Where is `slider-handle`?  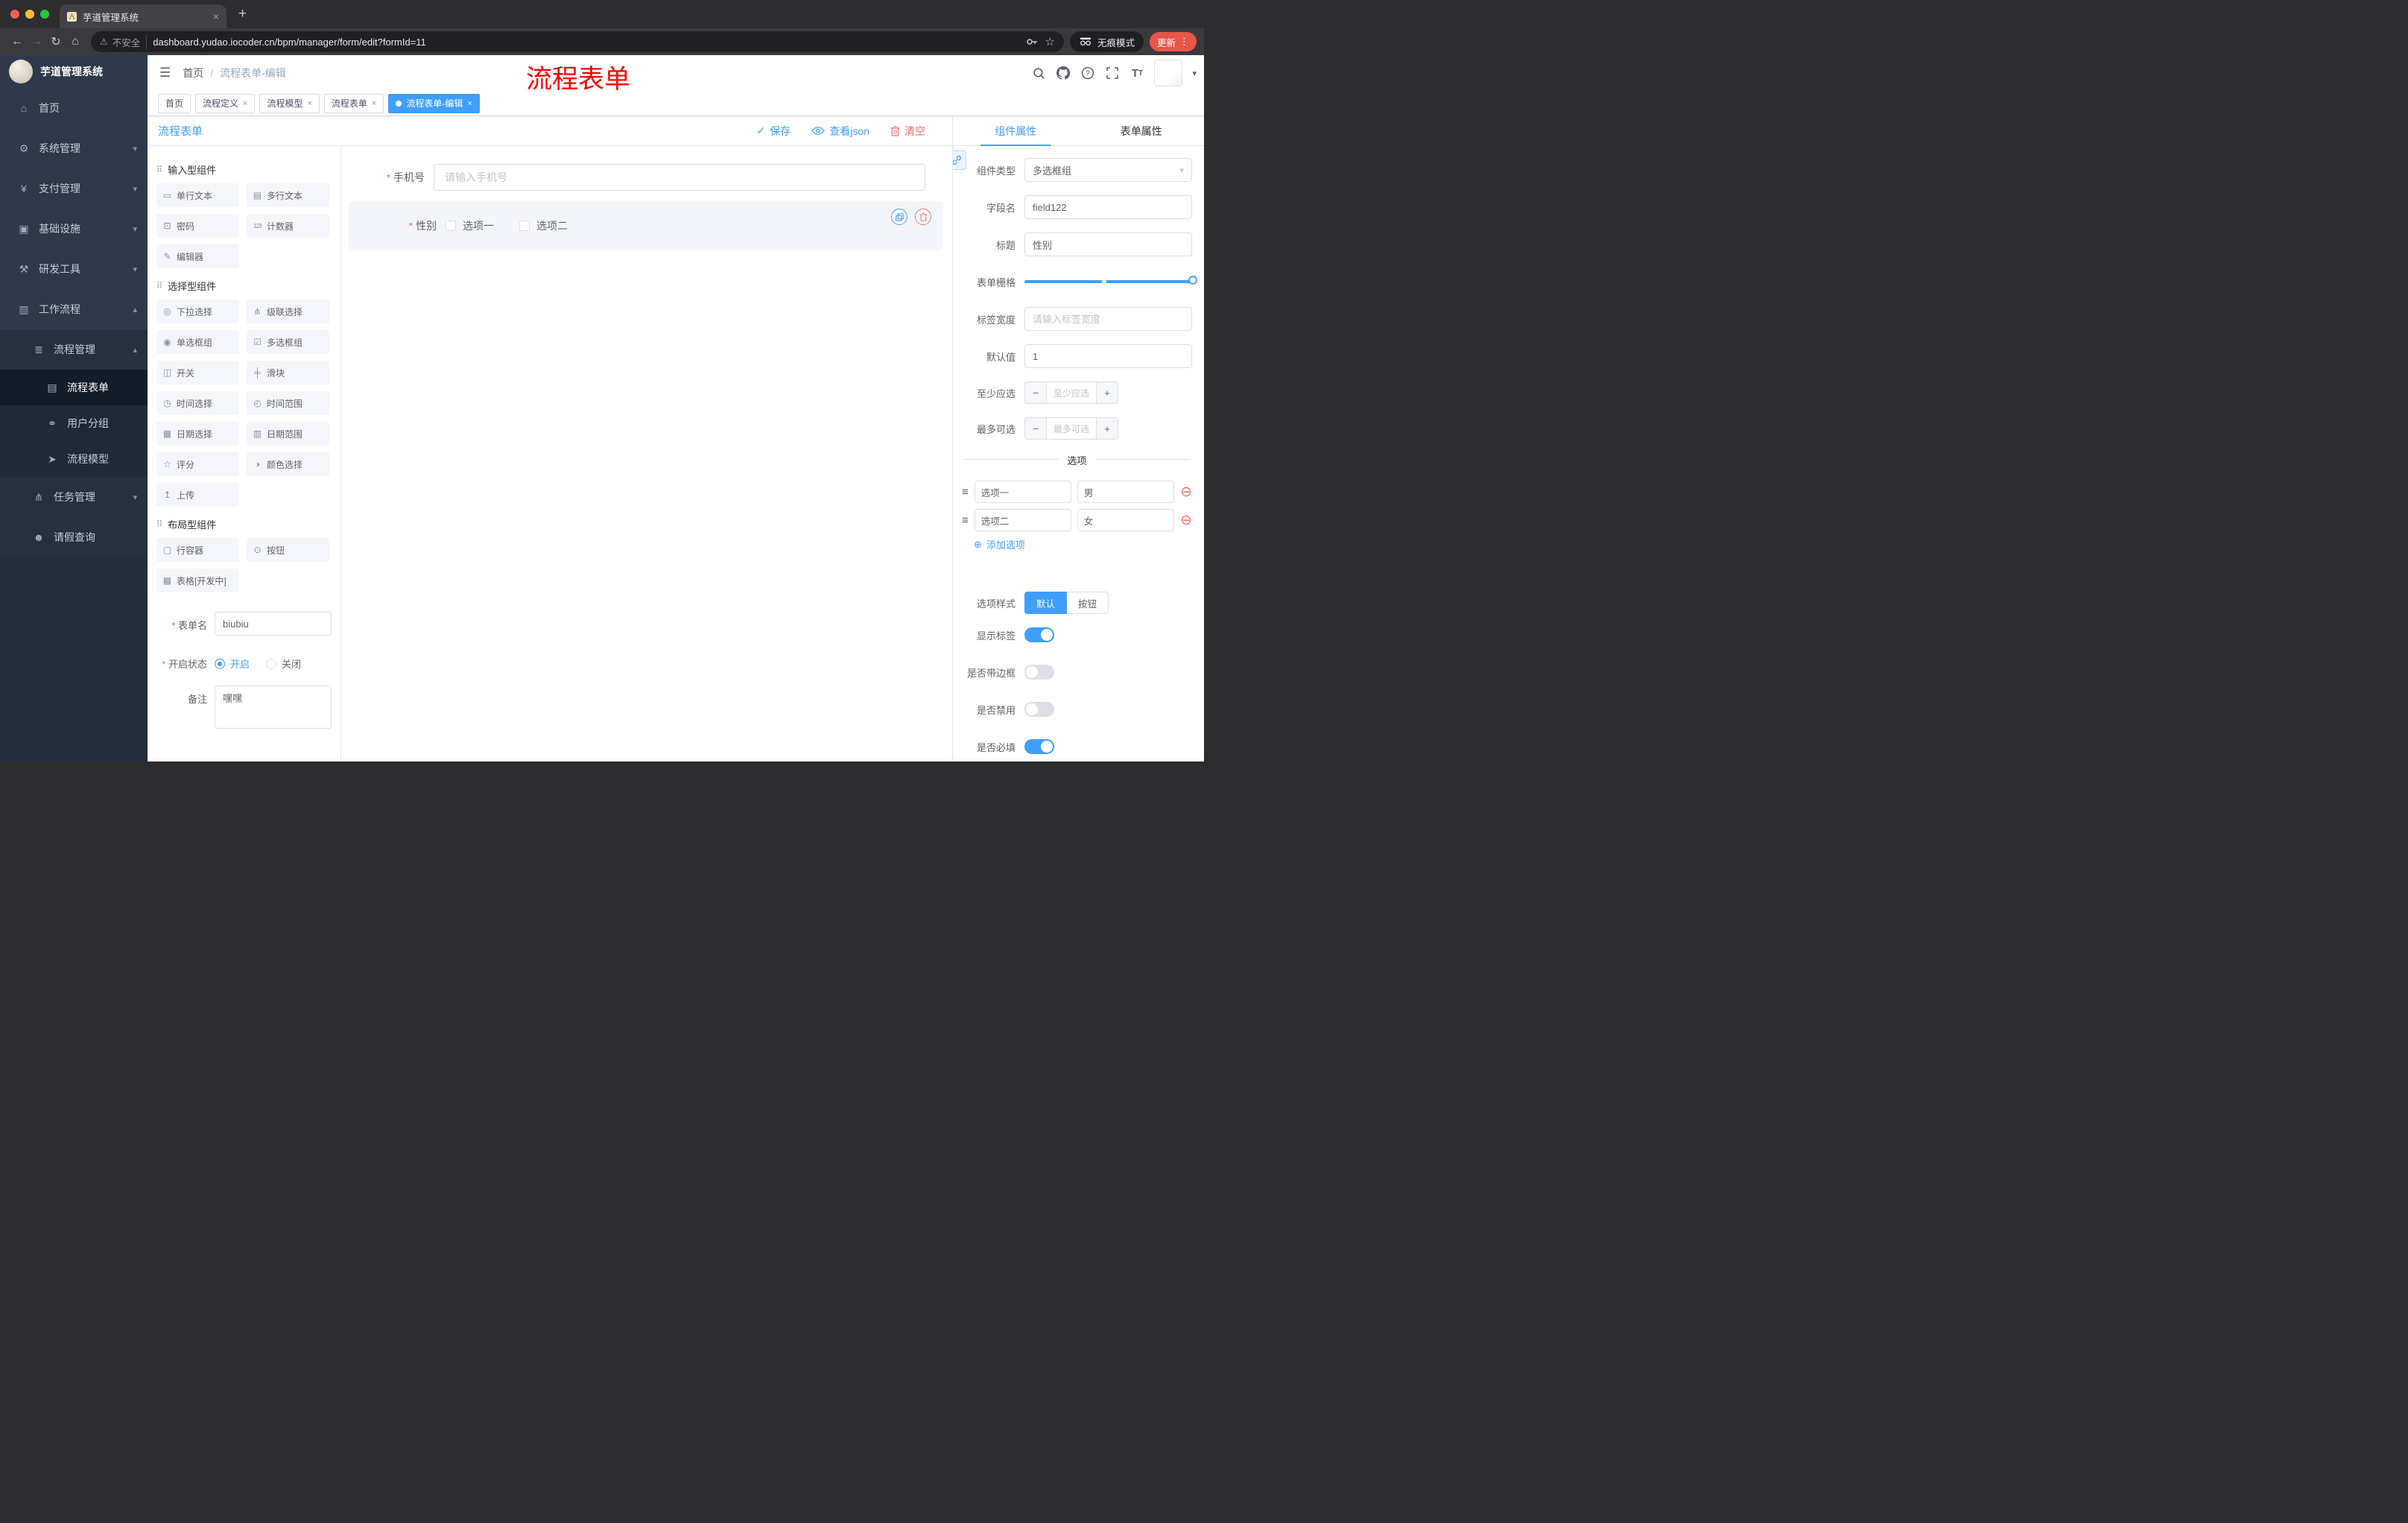
slider-handle is located at coordinates (1192, 280).